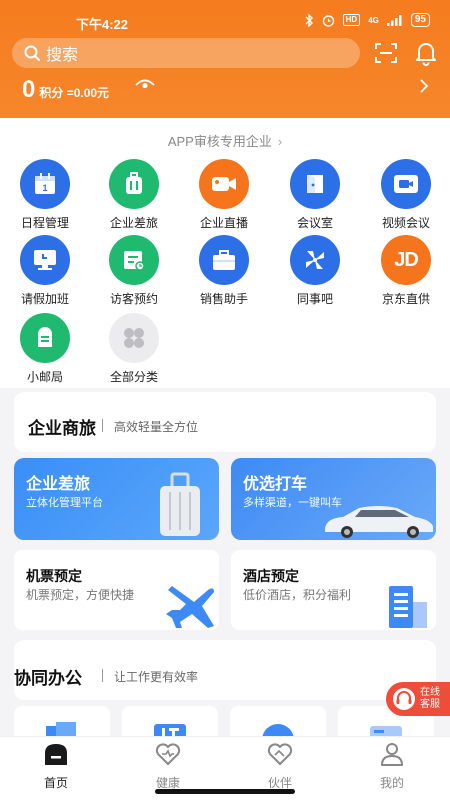 Image resolution: width=450 pixels, height=800 pixels. Describe the element at coordinates (309, 20) in the screenshot. I see `bluetooth-icon` at that location.